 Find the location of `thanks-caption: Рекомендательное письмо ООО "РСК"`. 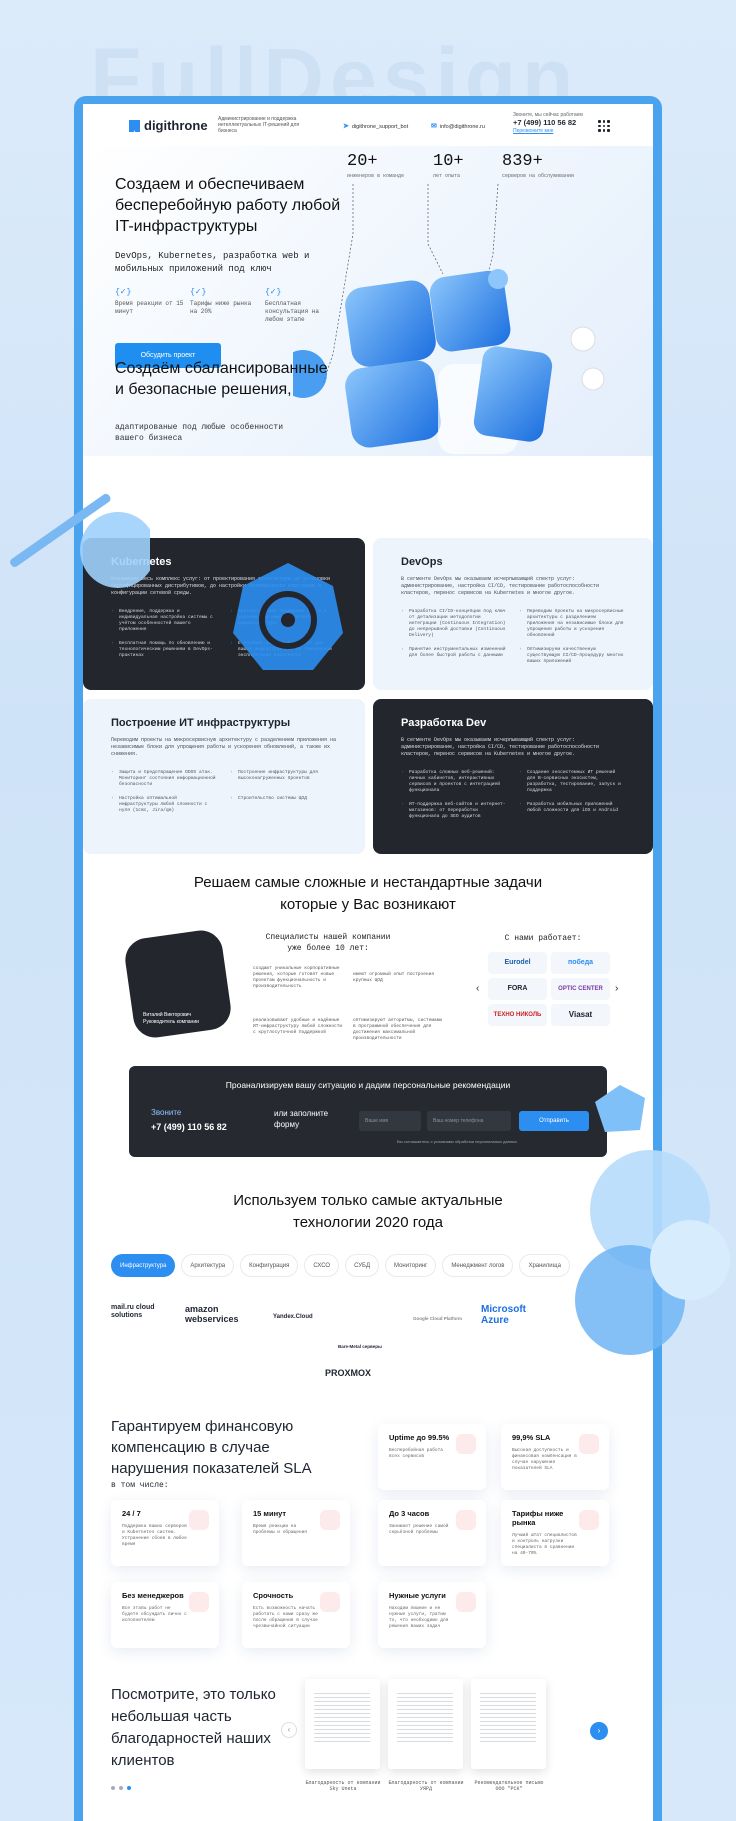

thanks-caption: Рекомендательное письмо ООО "РСК" is located at coordinates (509, 1786).